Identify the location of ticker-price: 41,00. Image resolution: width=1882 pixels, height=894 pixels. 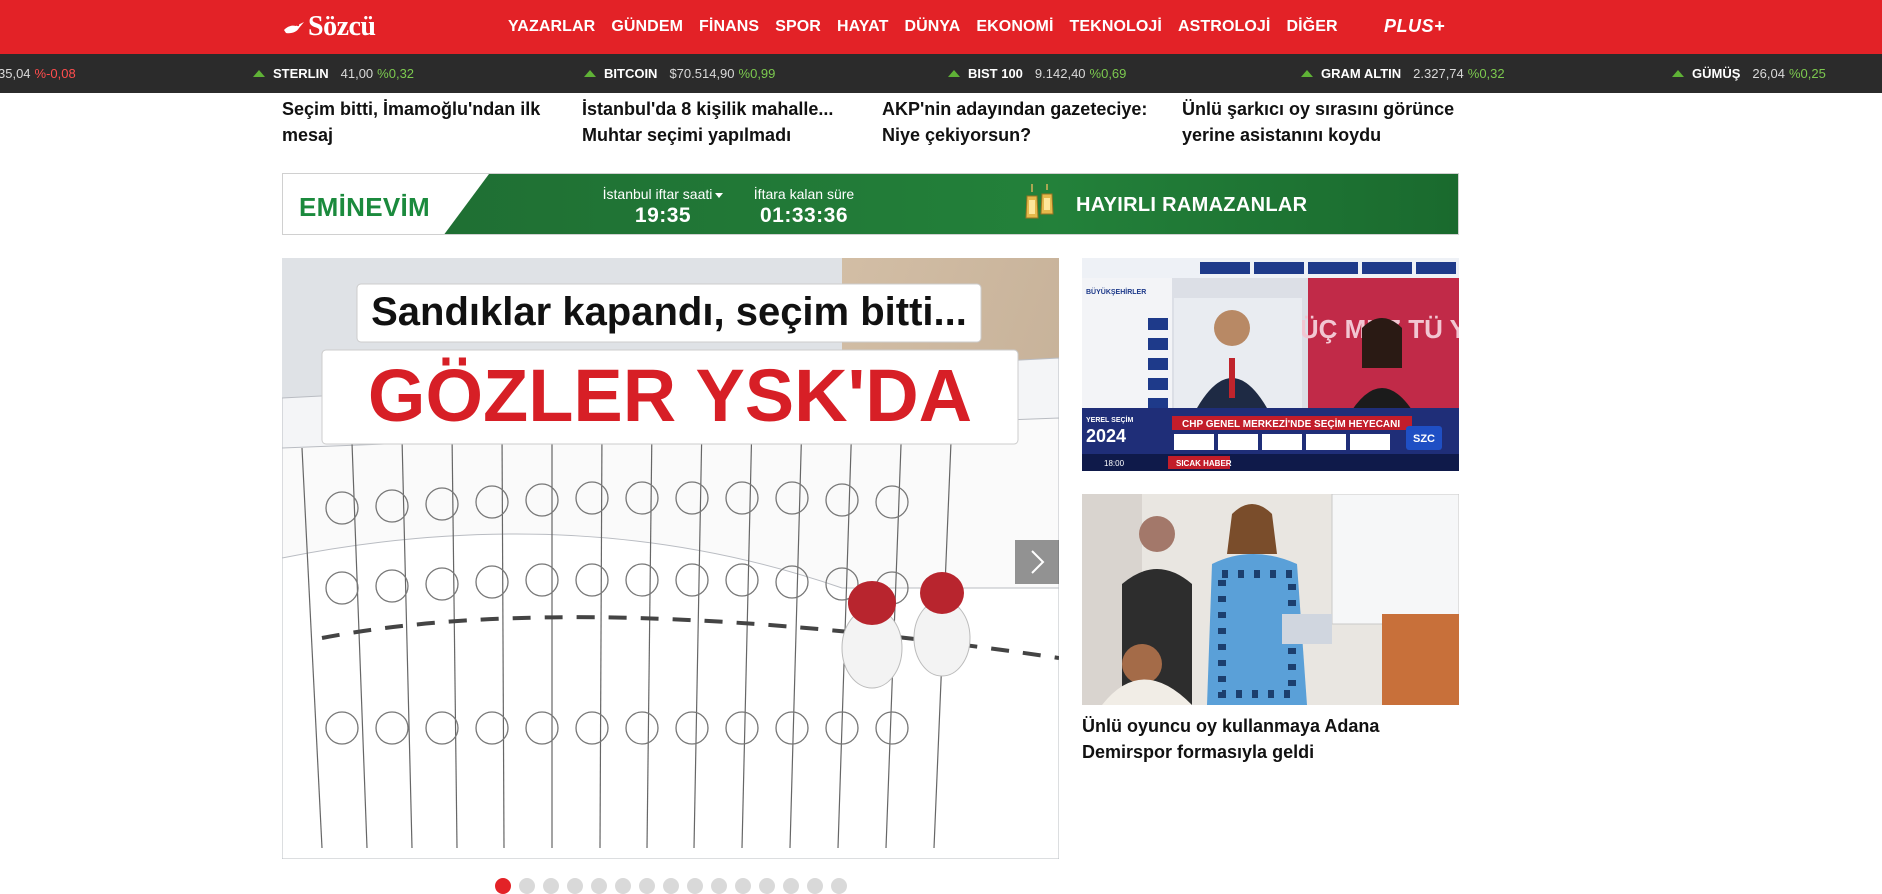
(357, 73).